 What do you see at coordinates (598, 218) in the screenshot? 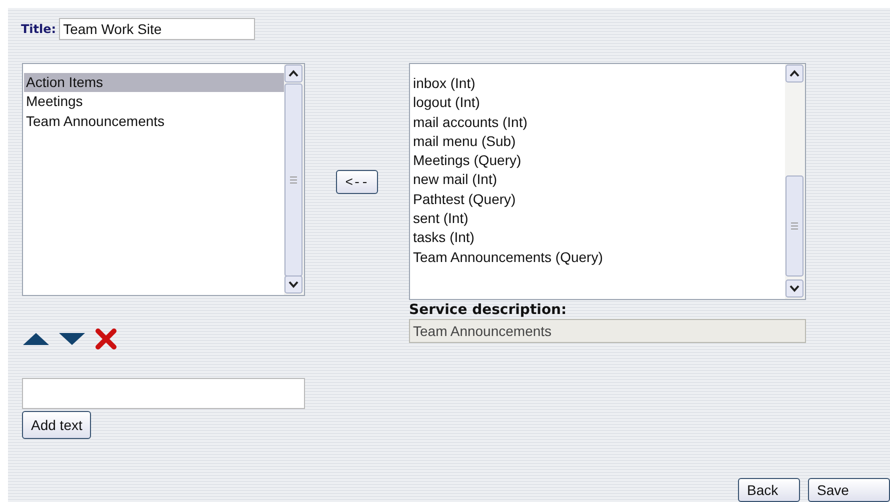
I see `list-item: sent (Int)` at bounding box center [598, 218].